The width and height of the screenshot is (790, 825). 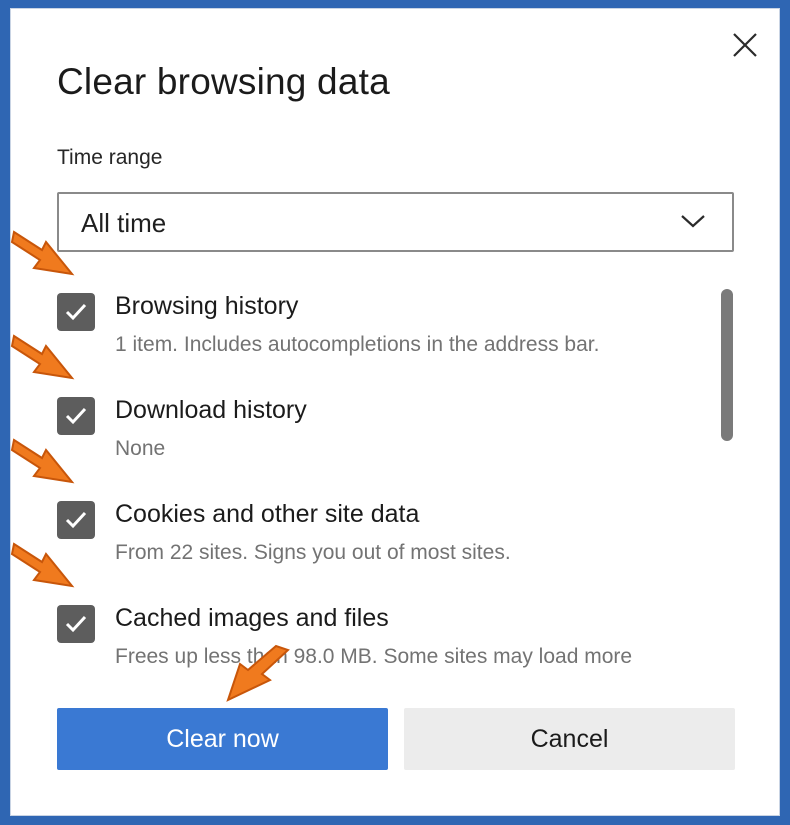 I want to click on chevron-down-icon, so click(x=693, y=221).